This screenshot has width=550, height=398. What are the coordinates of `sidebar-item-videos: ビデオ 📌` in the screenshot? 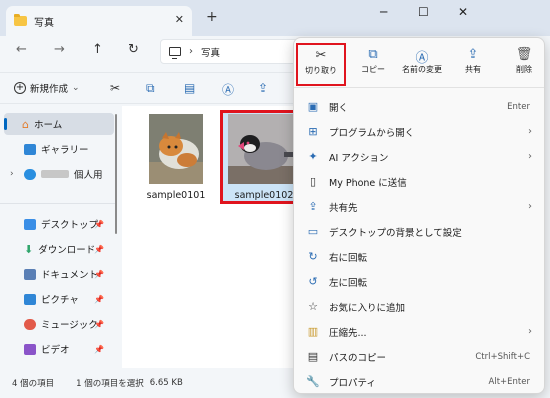 It's located at (58, 349).